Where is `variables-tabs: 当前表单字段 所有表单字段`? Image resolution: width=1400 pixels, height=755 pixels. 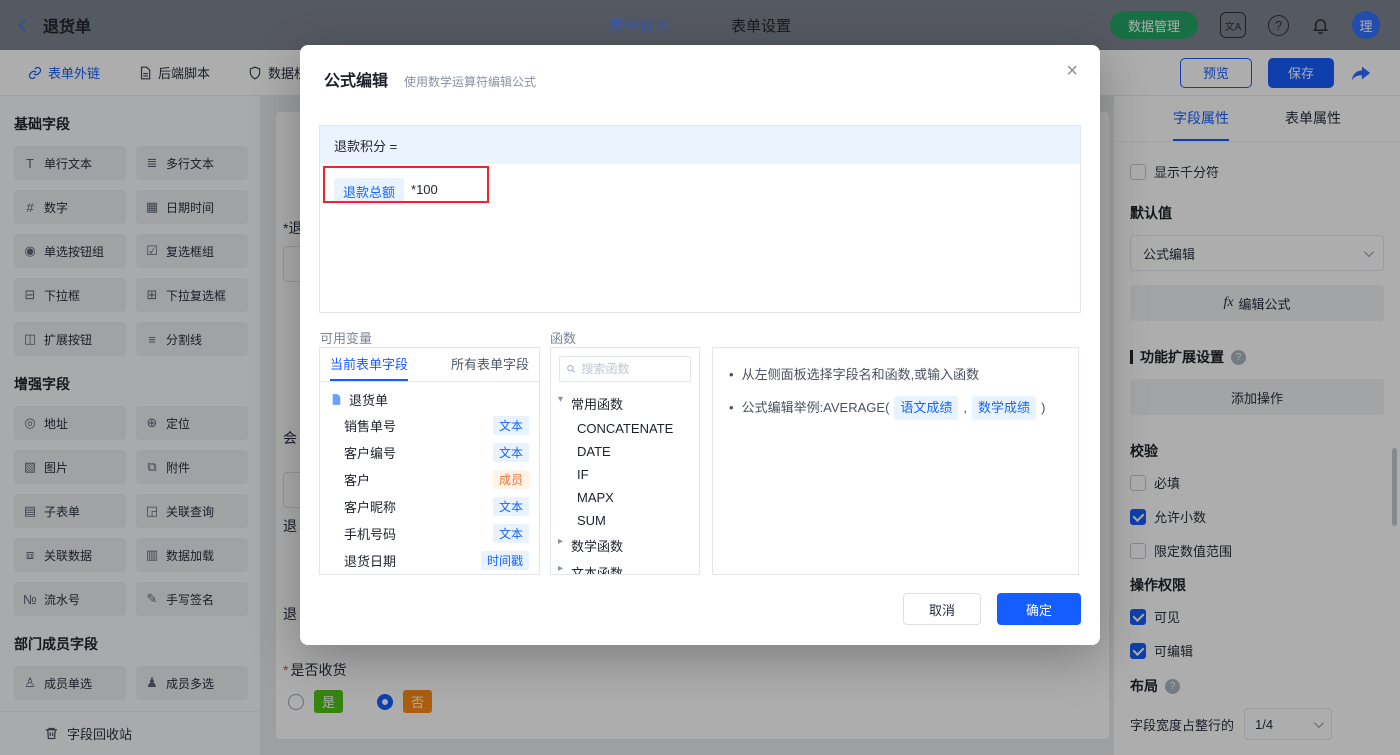 variables-tabs: 当前表单字段 所有表单字段 is located at coordinates (429, 365).